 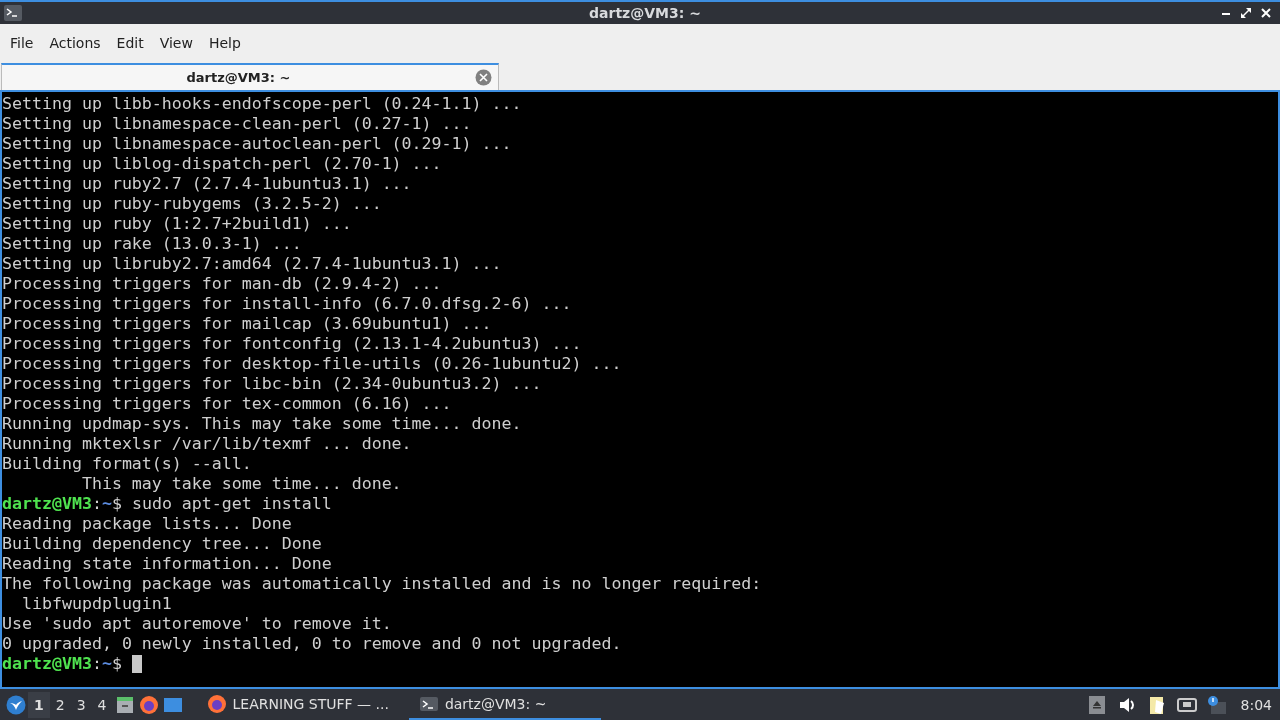 What do you see at coordinates (1266, 13) in the screenshot?
I see `close-icon` at bounding box center [1266, 13].